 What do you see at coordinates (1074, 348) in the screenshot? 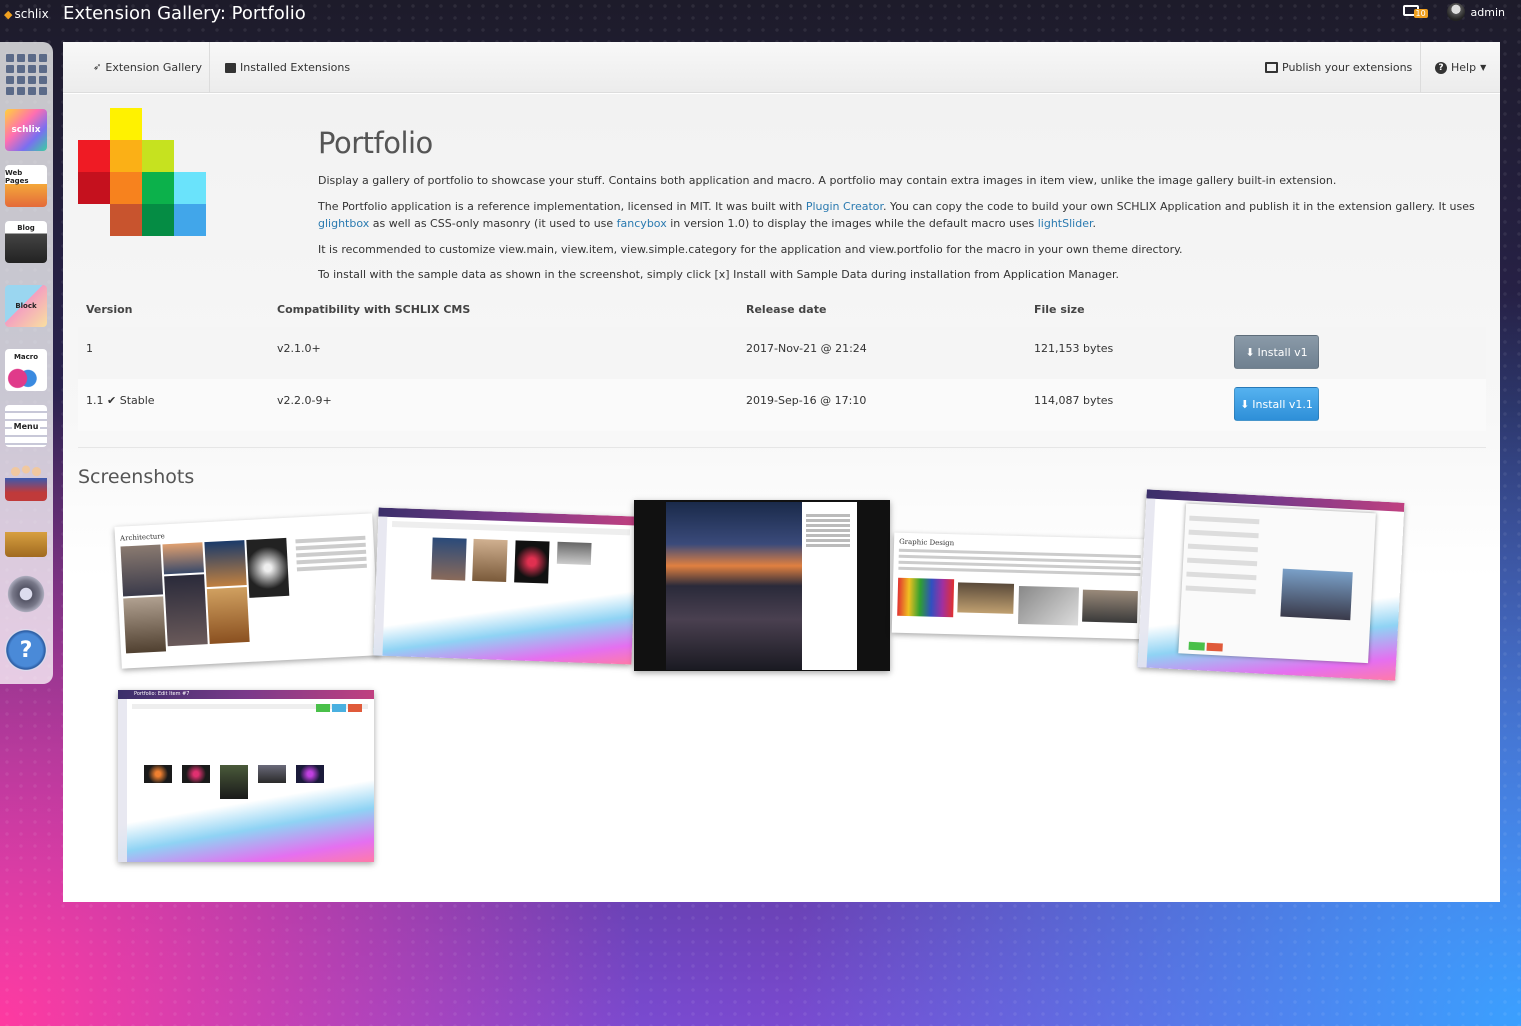
I see `file-size: 121,153 bytes` at bounding box center [1074, 348].